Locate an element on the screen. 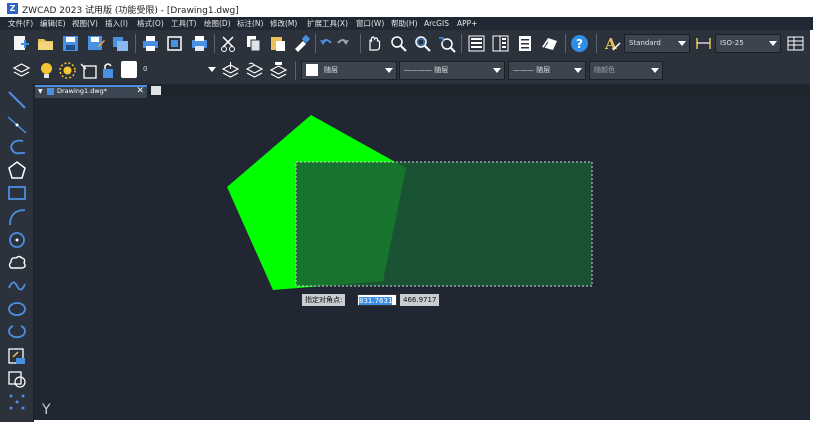  linetype-dropdown: ———— 随层 is located at coordinates (452, 70).